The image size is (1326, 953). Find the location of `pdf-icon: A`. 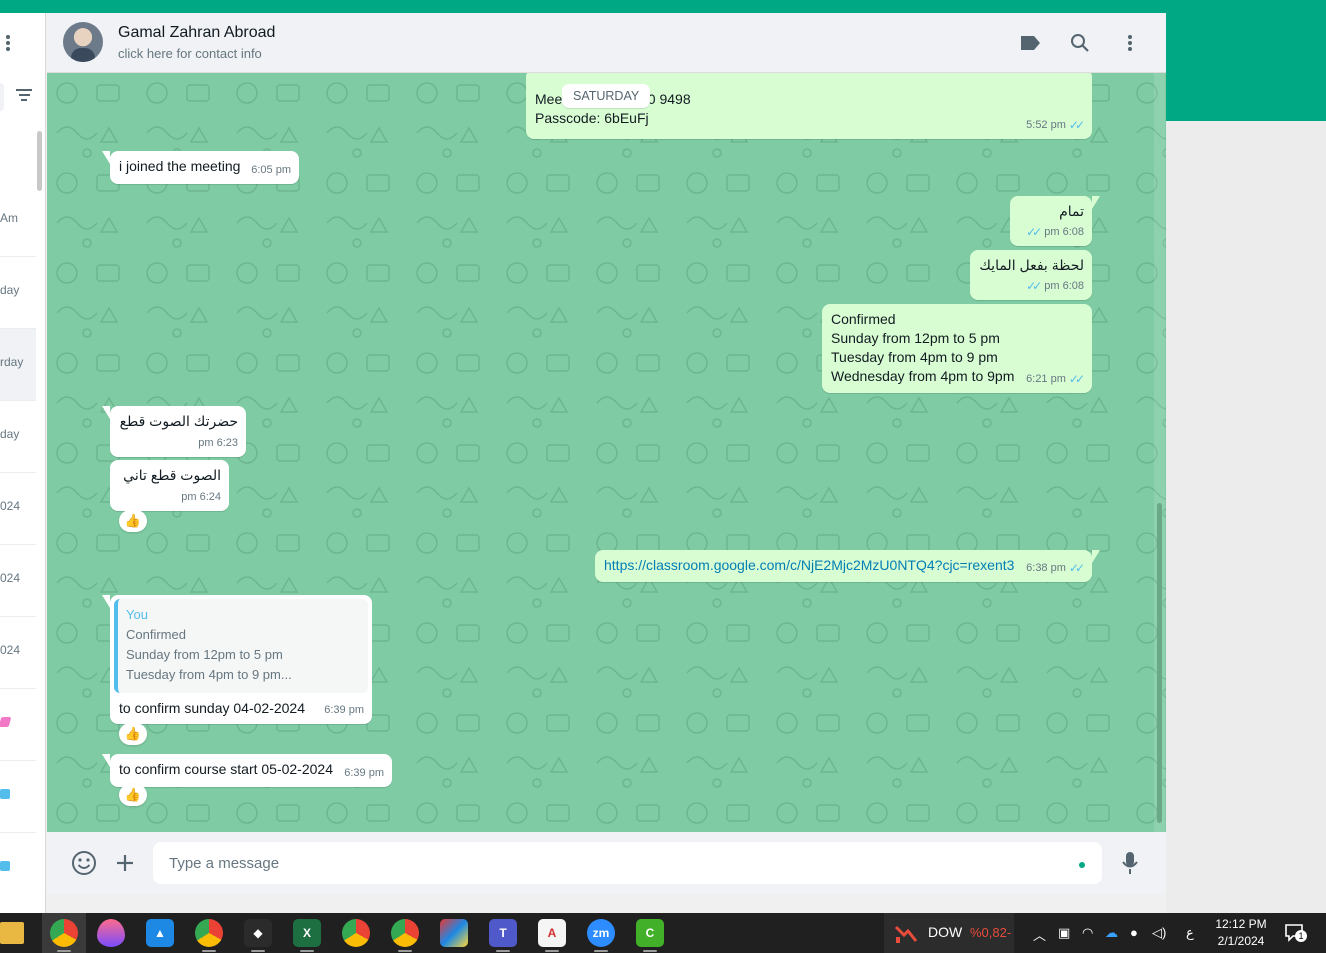

pdf-icon: A is located at coordinates (552, 933).